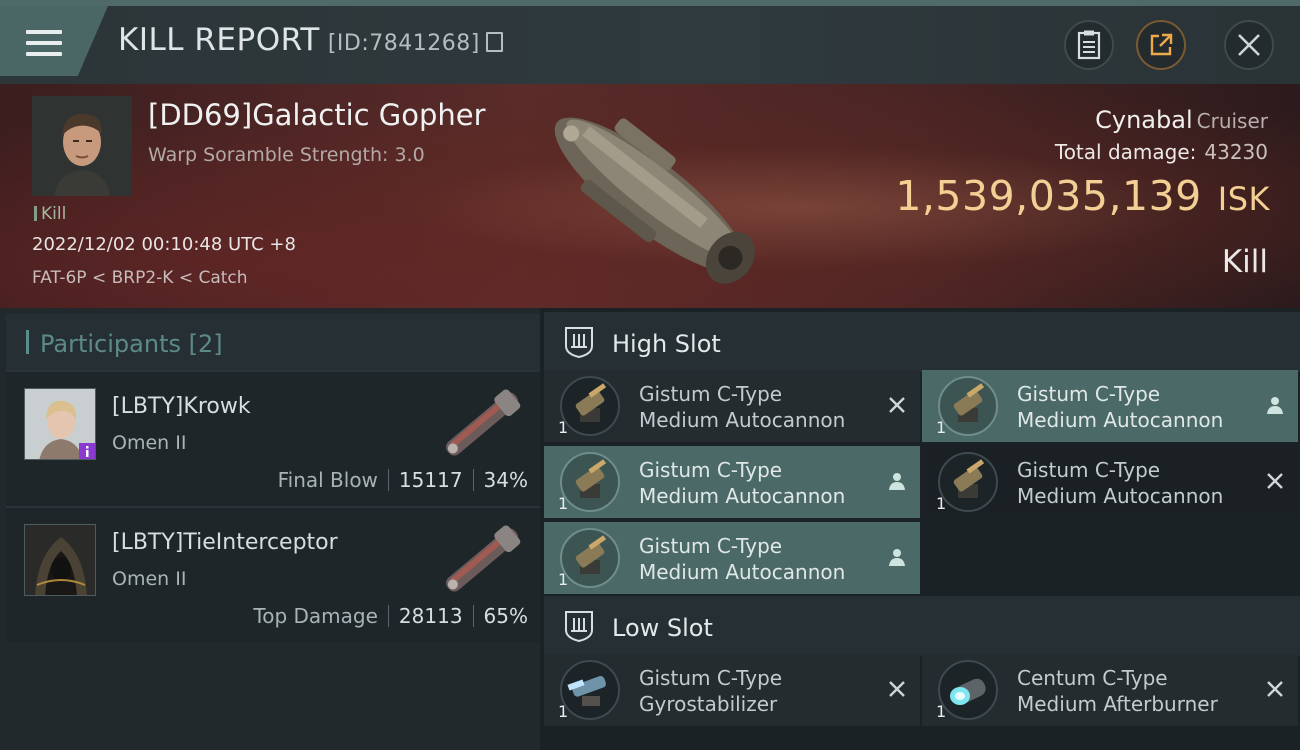 The image size is (1300, 750). I want to click on isk-unit: ISK, so click(1243, 199).